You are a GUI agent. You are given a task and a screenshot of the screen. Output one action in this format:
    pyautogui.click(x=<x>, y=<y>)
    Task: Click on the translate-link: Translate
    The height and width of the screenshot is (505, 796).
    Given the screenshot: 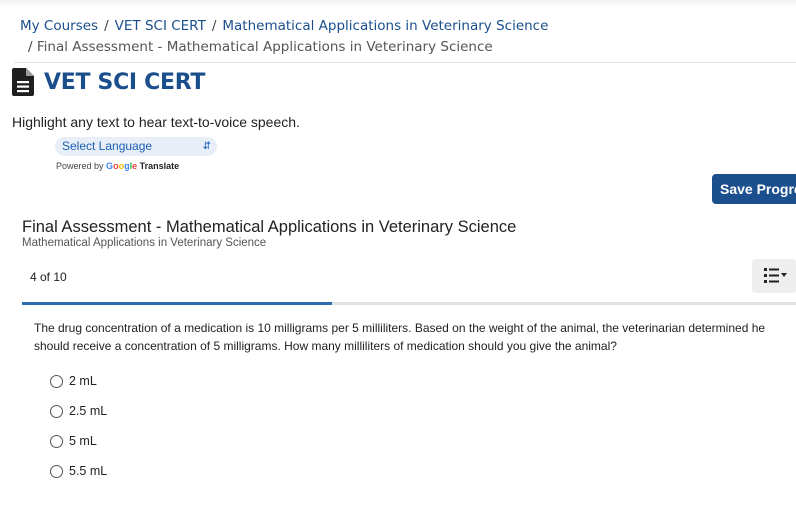 What is the action you would take?
    pyautogui.click(x=160, y=166)
    